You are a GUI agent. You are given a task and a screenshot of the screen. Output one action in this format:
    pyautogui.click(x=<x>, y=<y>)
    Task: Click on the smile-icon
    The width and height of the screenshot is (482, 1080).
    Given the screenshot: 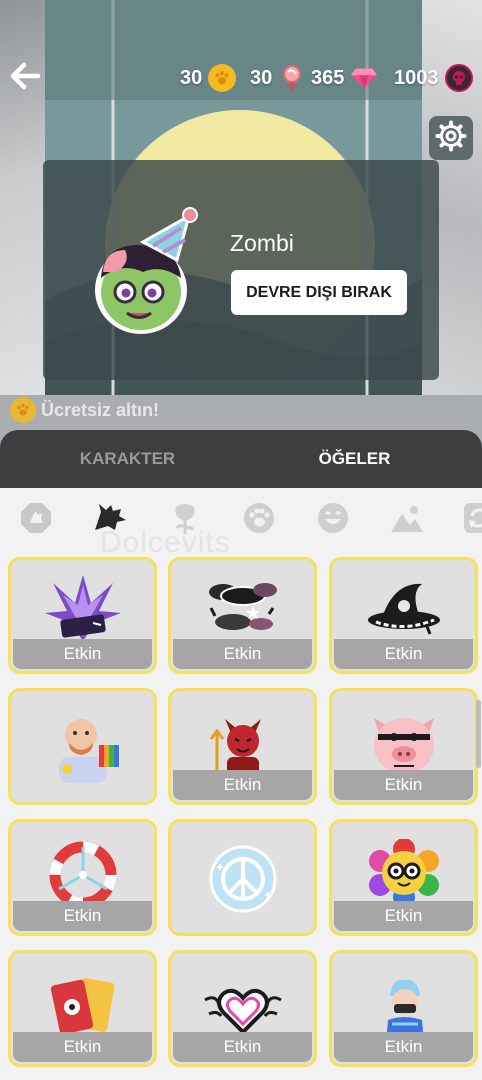 What is the action you would take?
    pyautogui.click(x=333, y=518)
    